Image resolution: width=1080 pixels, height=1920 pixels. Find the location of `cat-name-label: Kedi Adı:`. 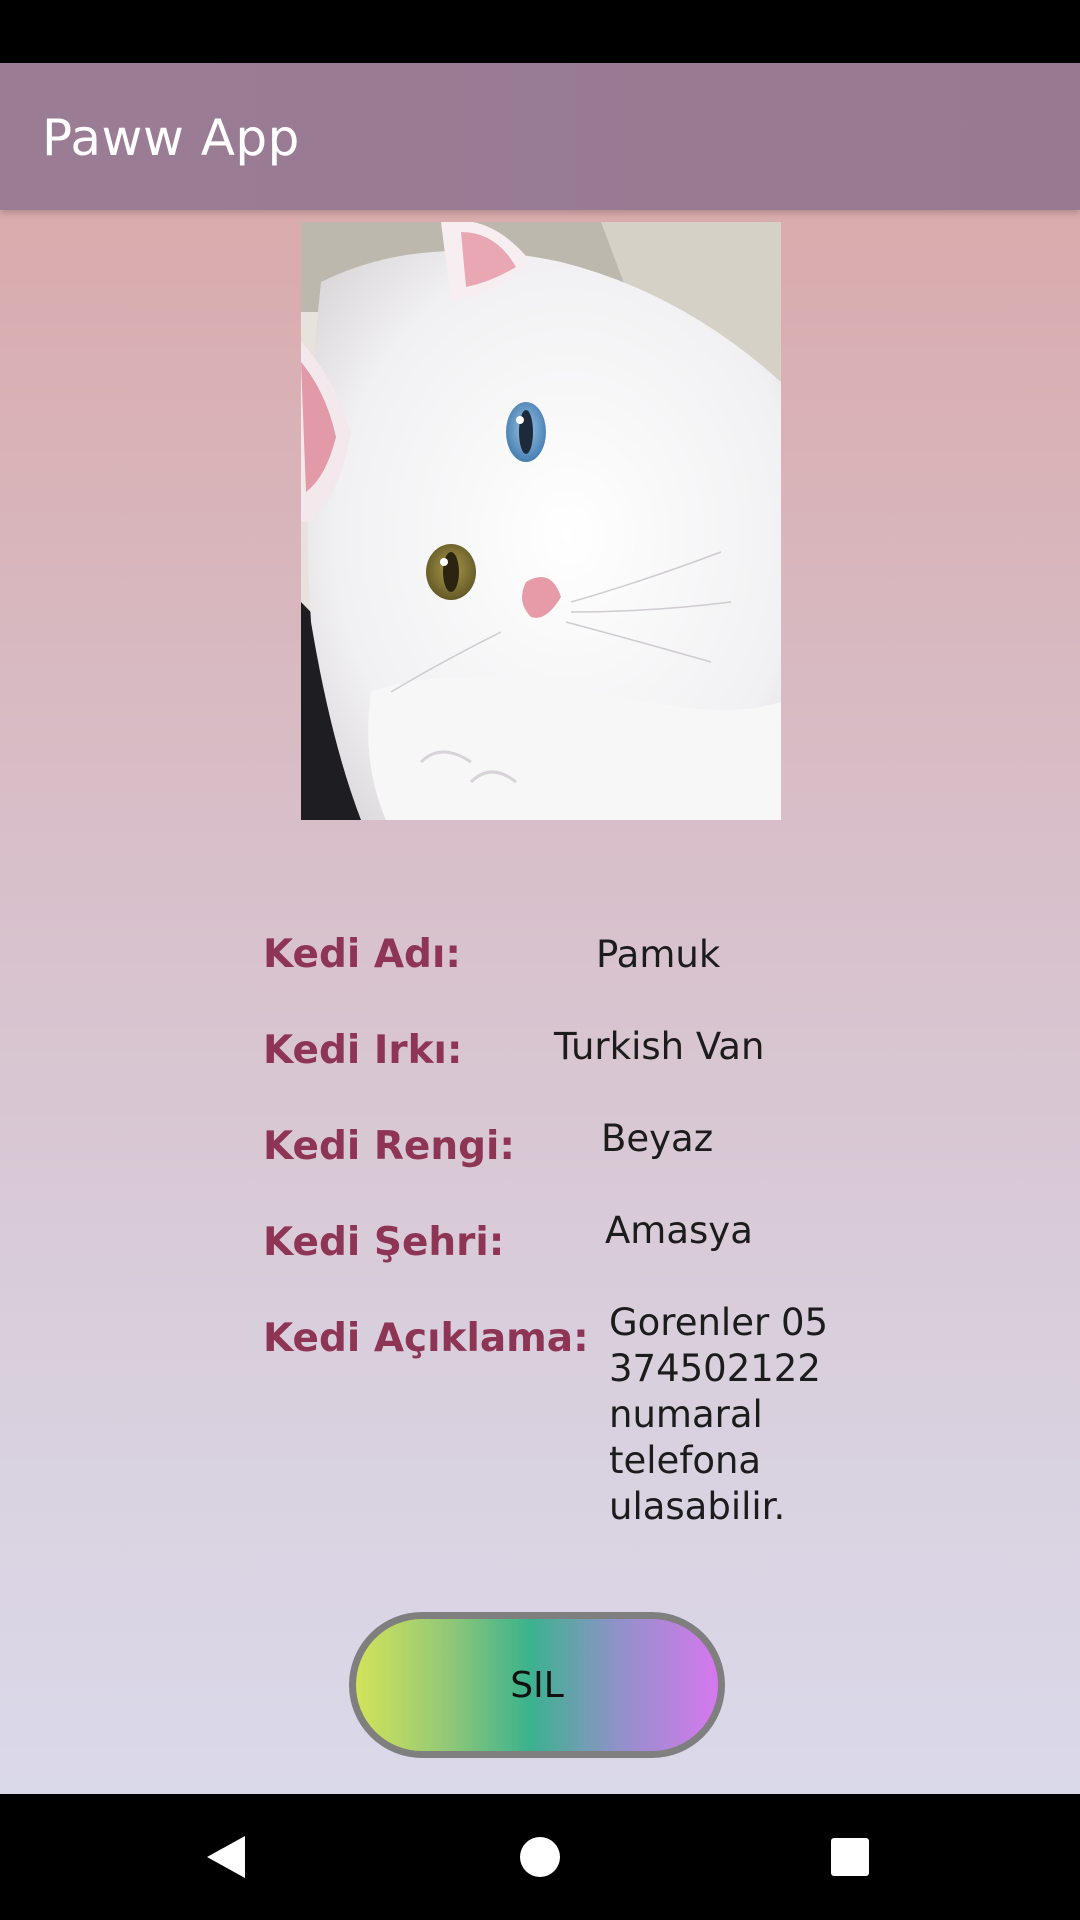

cat-name-label: Kedi Adı: is located at coordinates (362, 954).